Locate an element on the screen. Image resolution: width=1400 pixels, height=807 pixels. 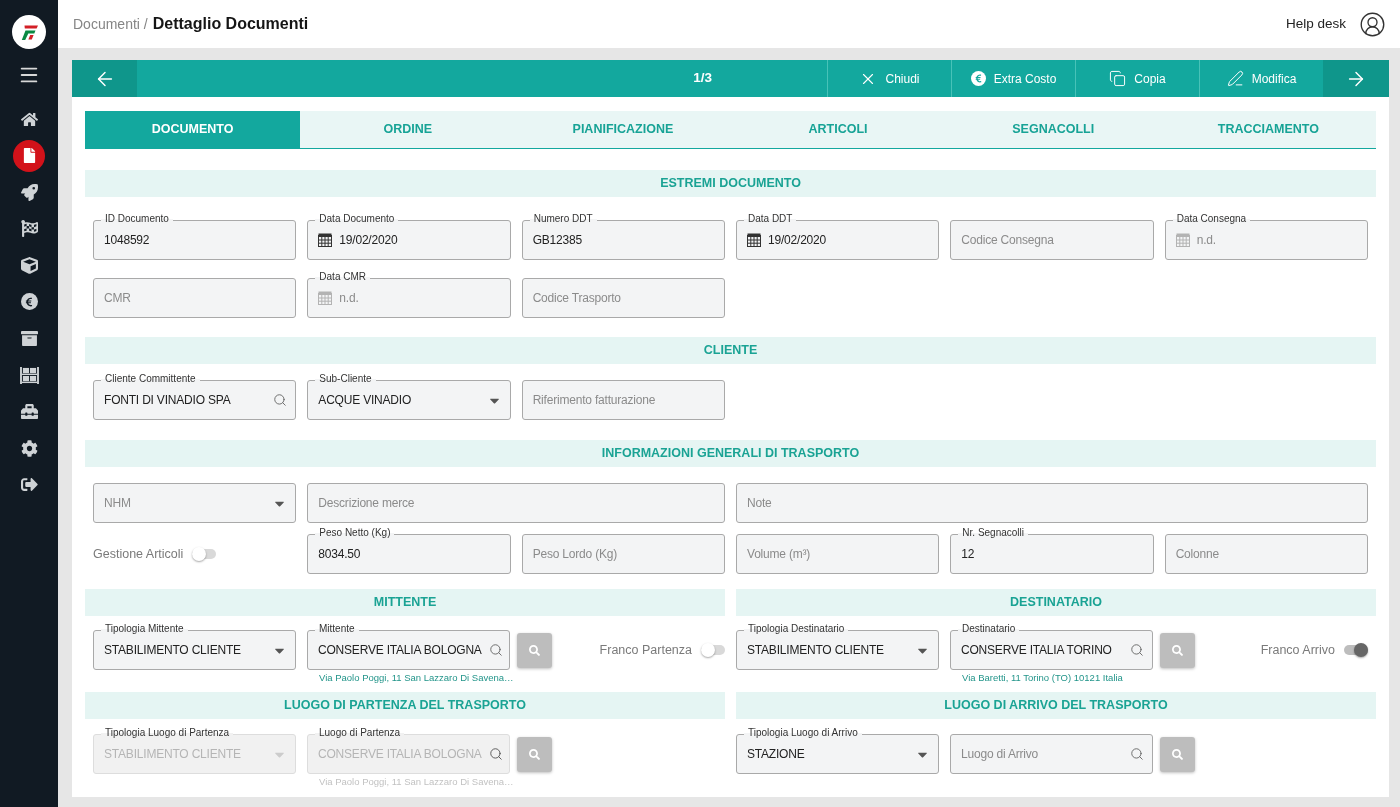
tab: PIANIFICAZIONE is located at coordinates (623, 129).